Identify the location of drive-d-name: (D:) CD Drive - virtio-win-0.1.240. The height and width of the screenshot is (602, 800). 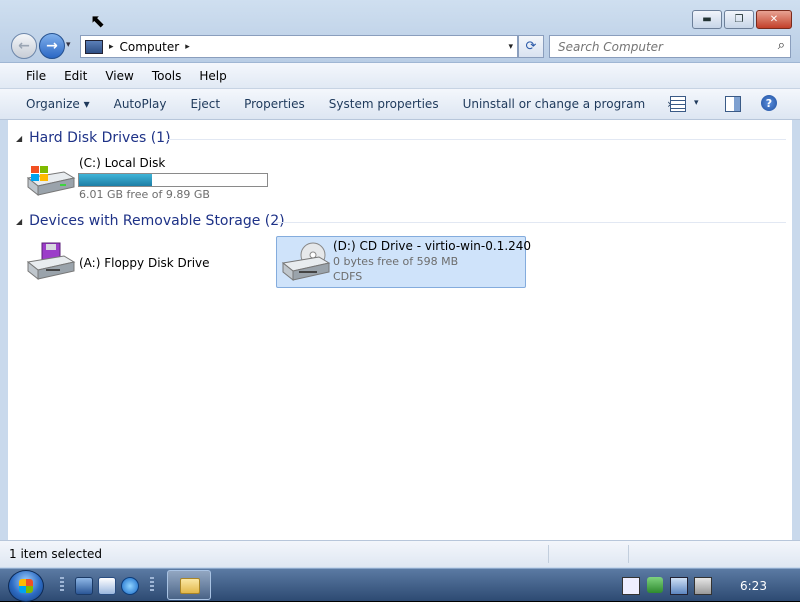
(432, 246).